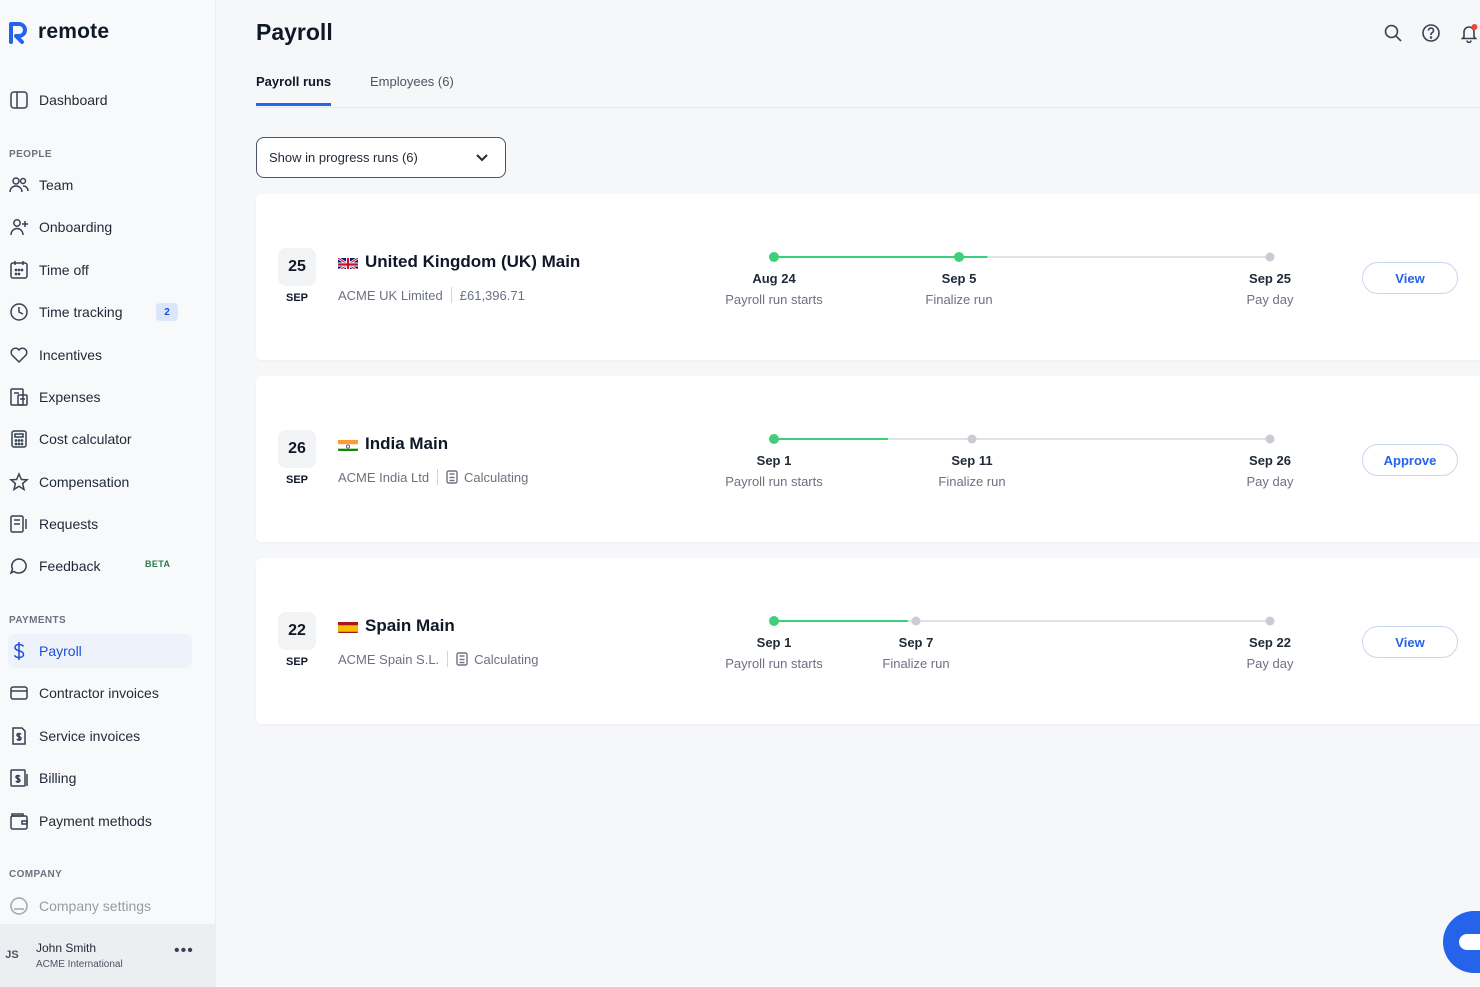 Image resolution: width=1480 pixels, height=987 pixels. What do you see at coordinates (19, 100) in the screenshot?
I see `dashboard-icon` at bounding box center [19, 100].